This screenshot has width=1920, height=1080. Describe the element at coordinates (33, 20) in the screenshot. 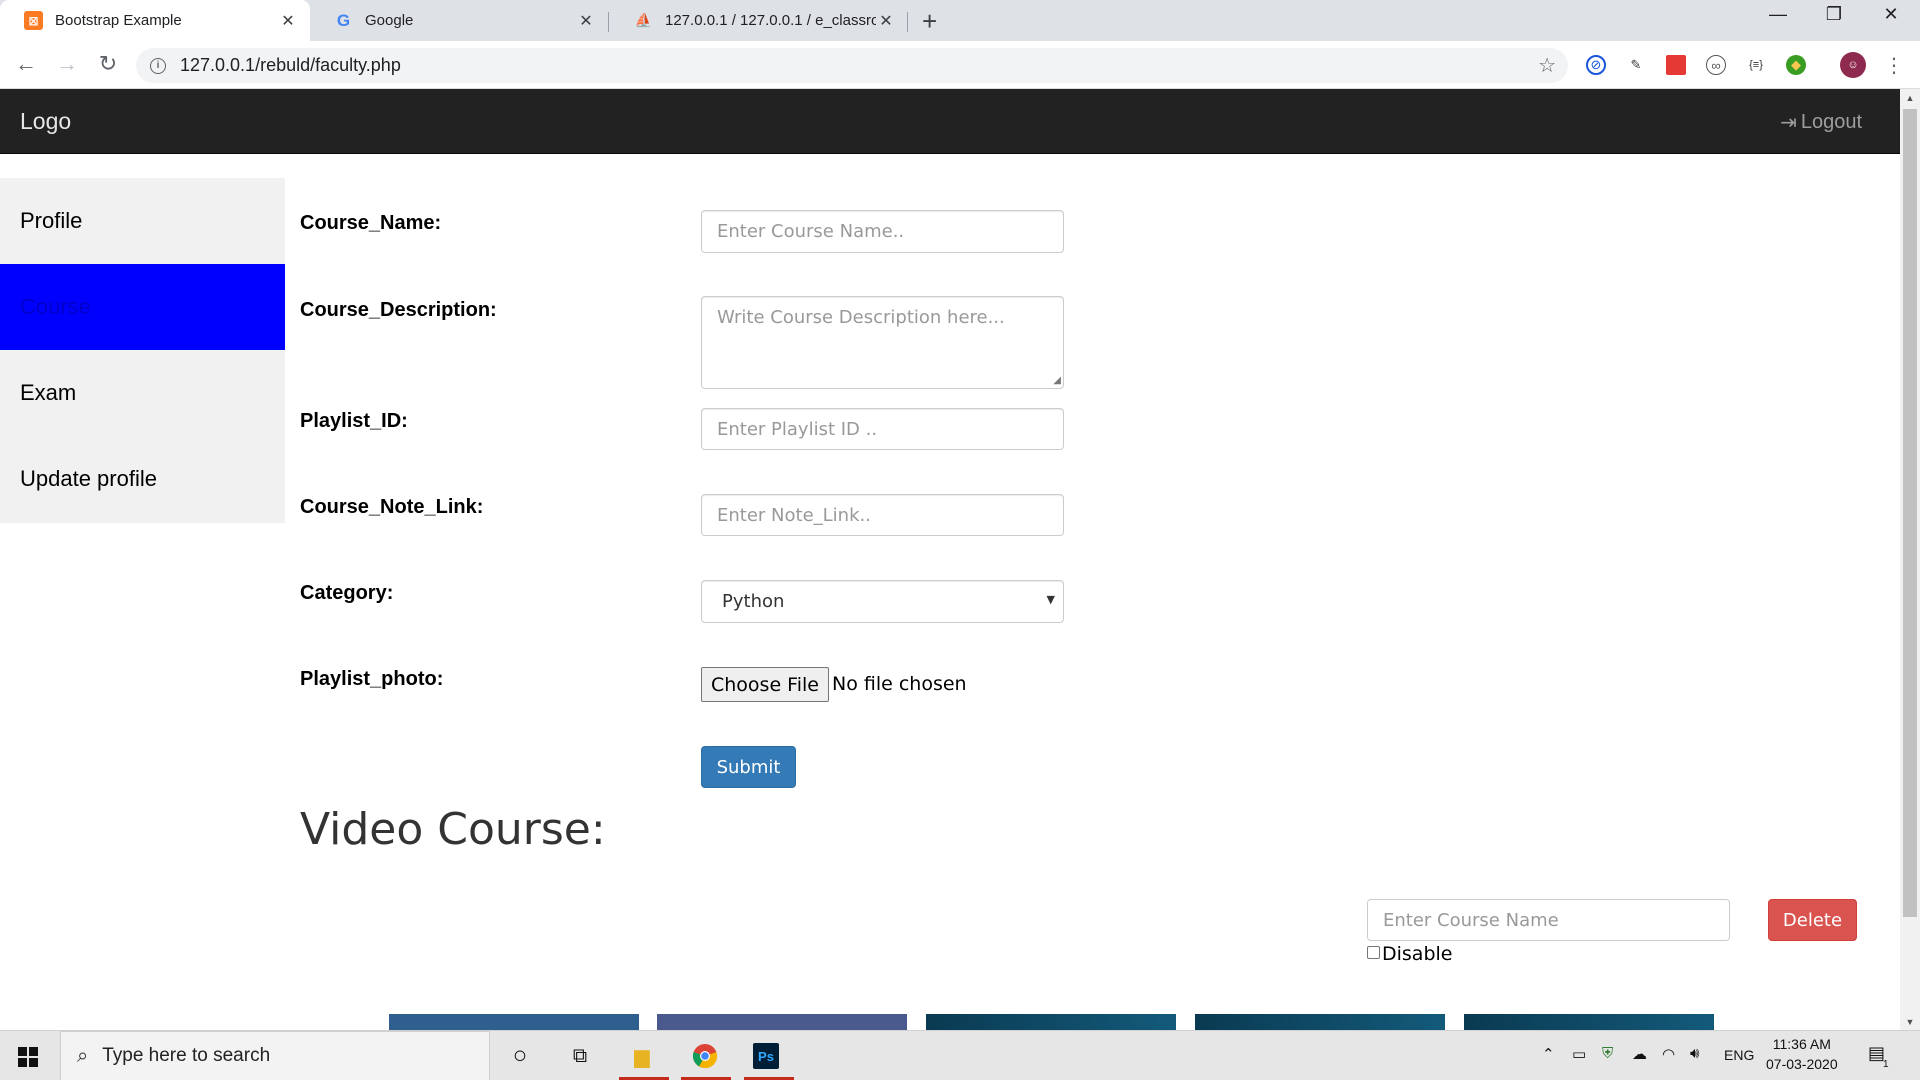

I see `xampp-icon: ⊠` at that location.